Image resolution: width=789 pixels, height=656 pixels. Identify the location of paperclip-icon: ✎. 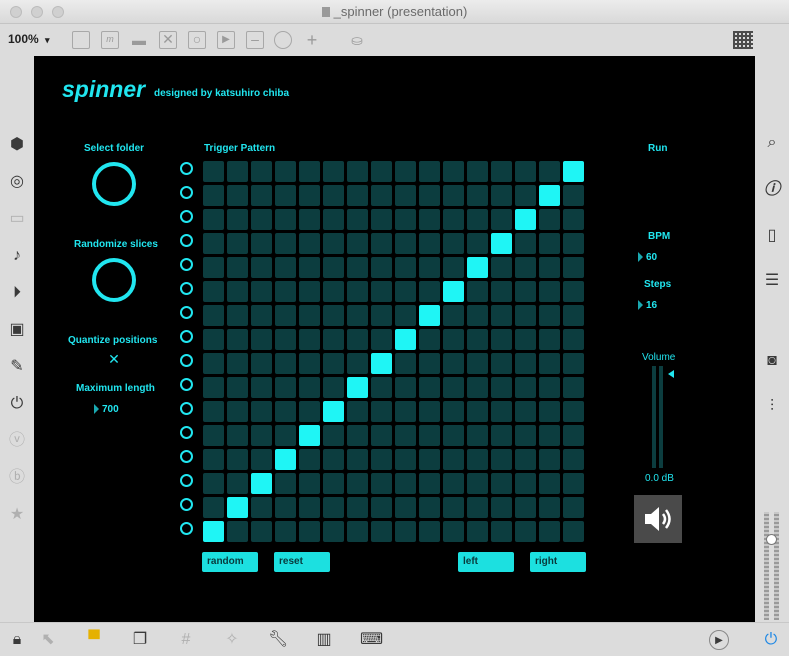
(17, 367).